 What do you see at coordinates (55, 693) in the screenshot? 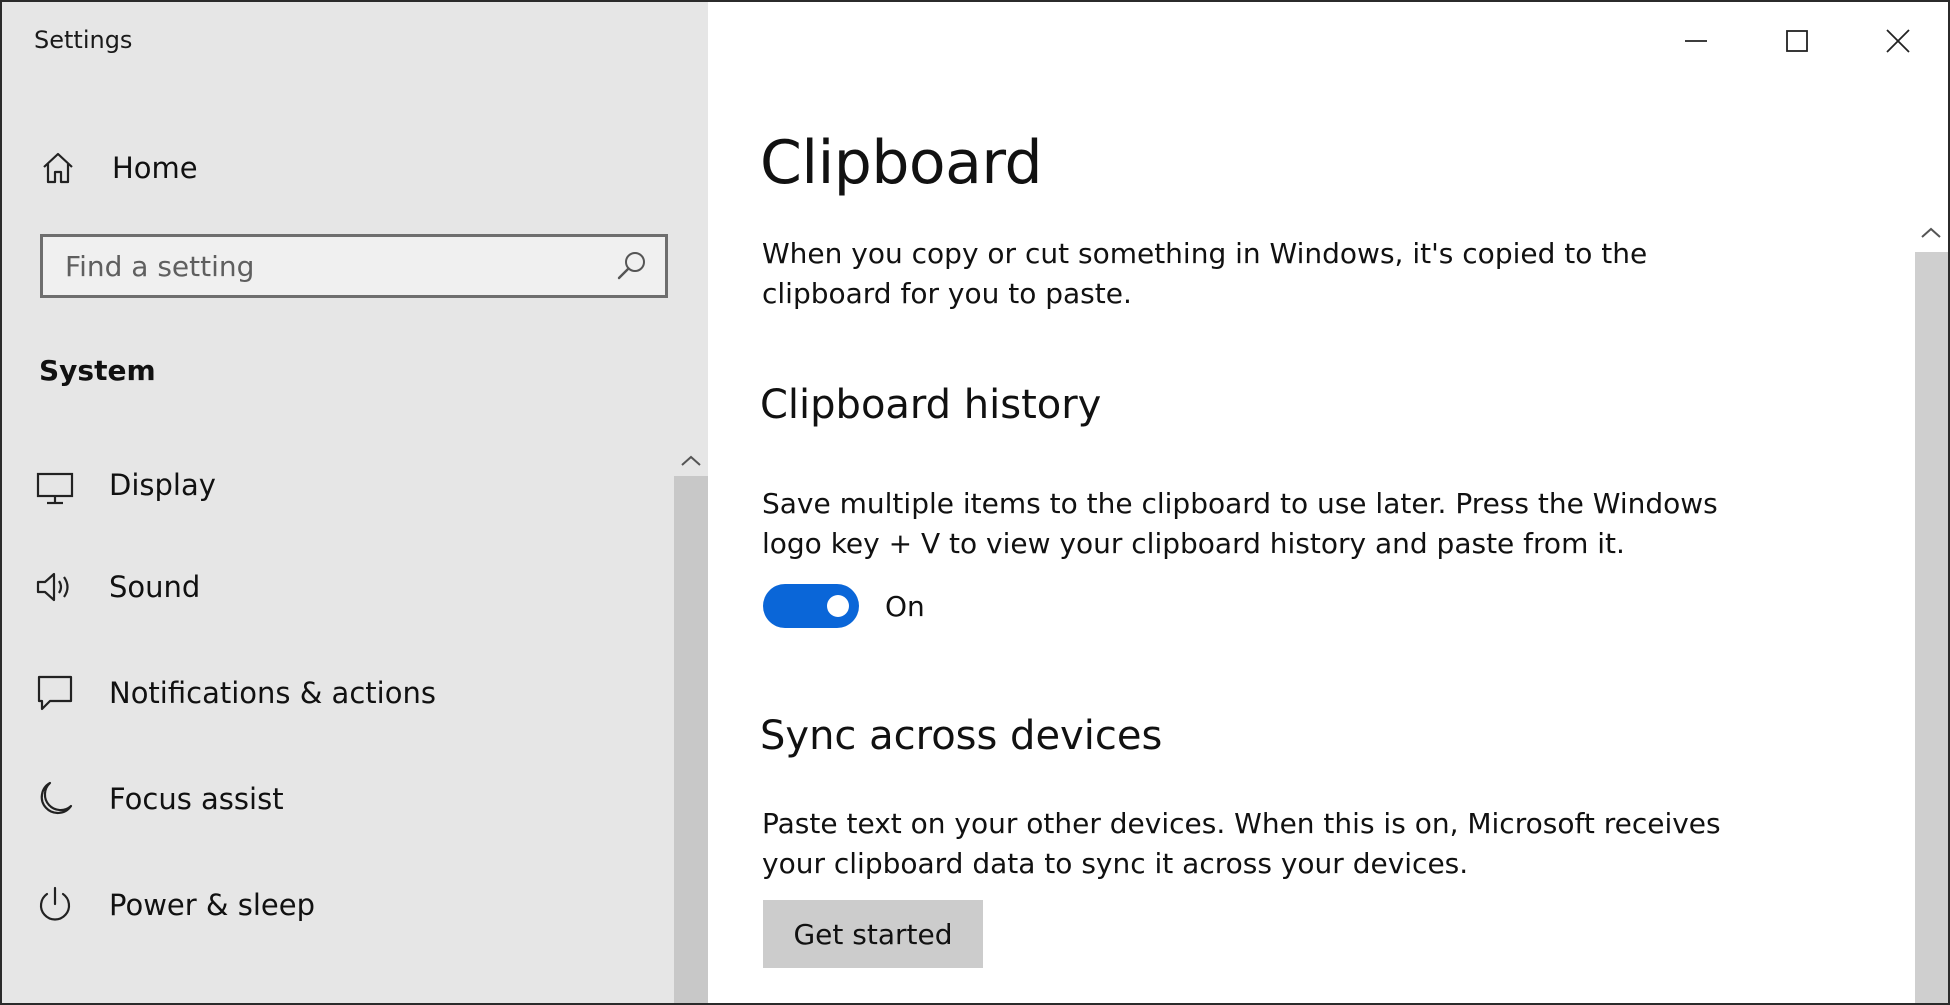
I see `message-icon` at bounding box center [55, 693].